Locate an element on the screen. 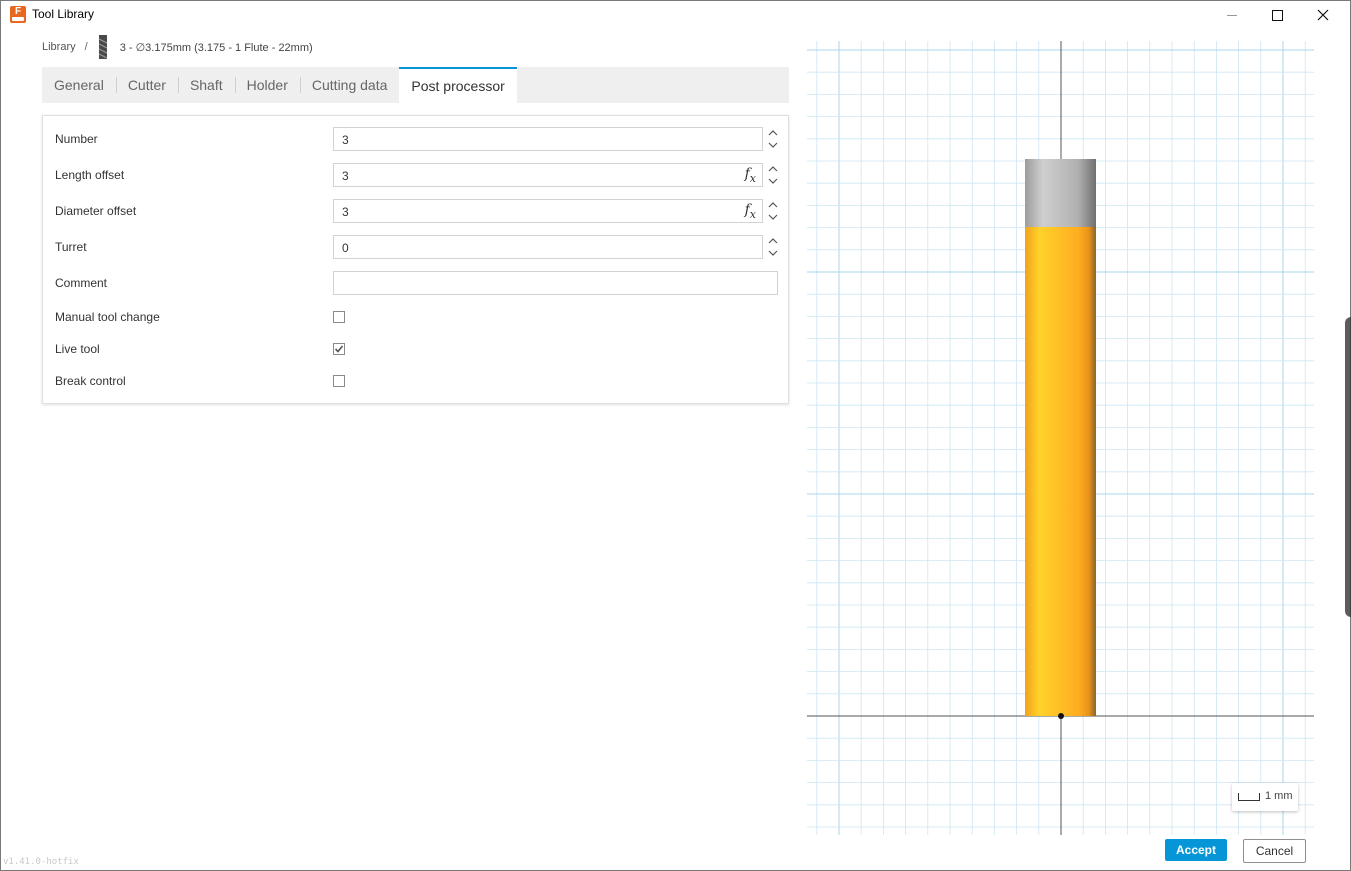 This screenshot has width=1351, height=871. tab-shaft: Shaft is located at coordinates (206, 85).